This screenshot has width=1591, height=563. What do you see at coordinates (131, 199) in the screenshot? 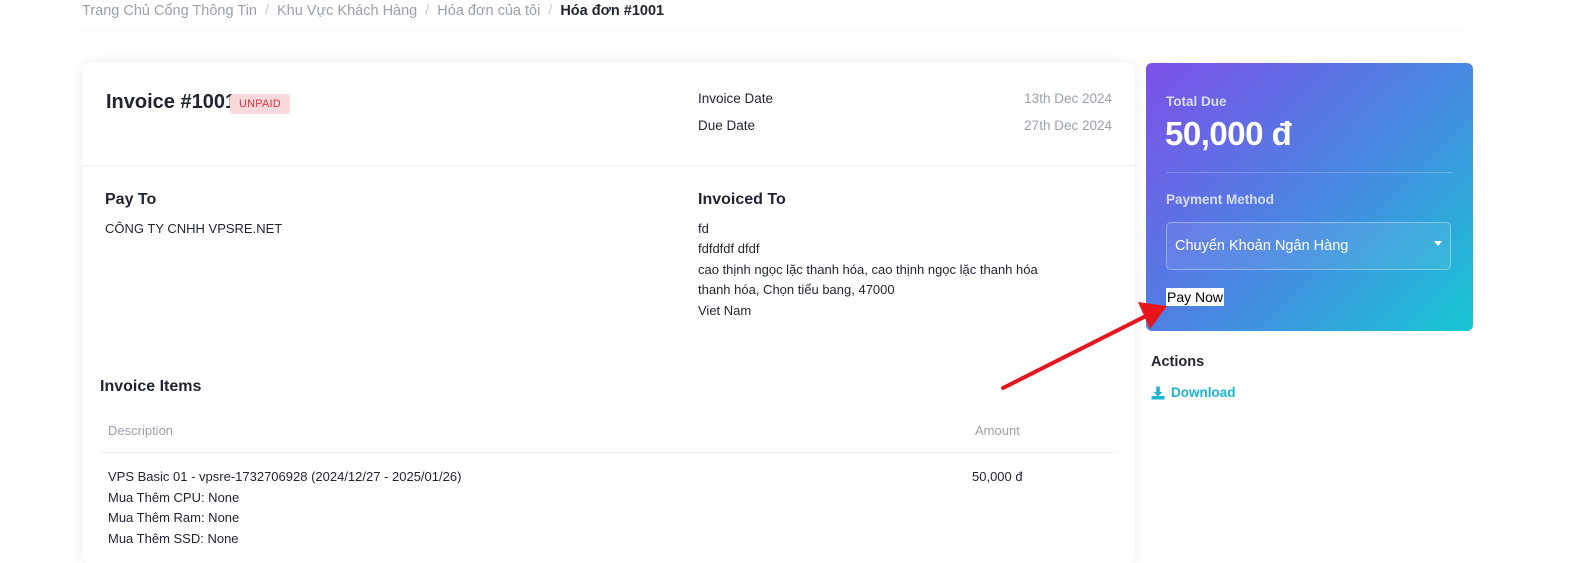
I see `pay-to-title: Pay To` at bounding box center [131, 199].